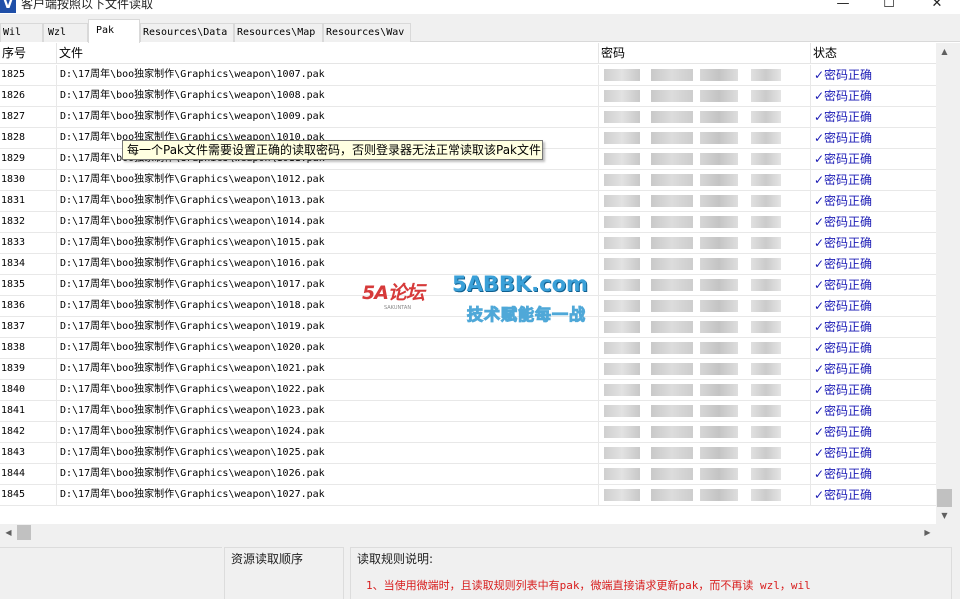 Image resolution: width=960 pixels, height=599 pixels. I want to click on row-seq: 1836, so click(28, 306).